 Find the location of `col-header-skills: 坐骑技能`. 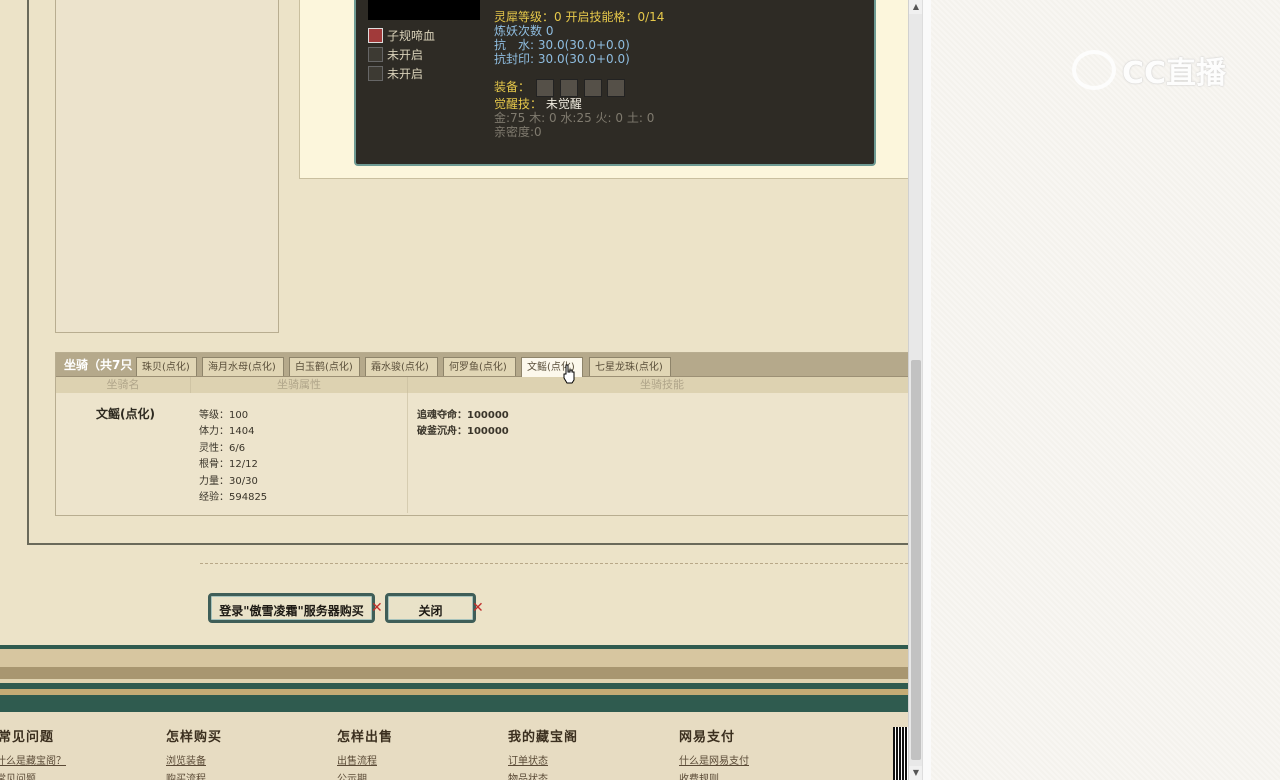

col-header-skills: 坐骑技能 is located at coordinates (658, 385).